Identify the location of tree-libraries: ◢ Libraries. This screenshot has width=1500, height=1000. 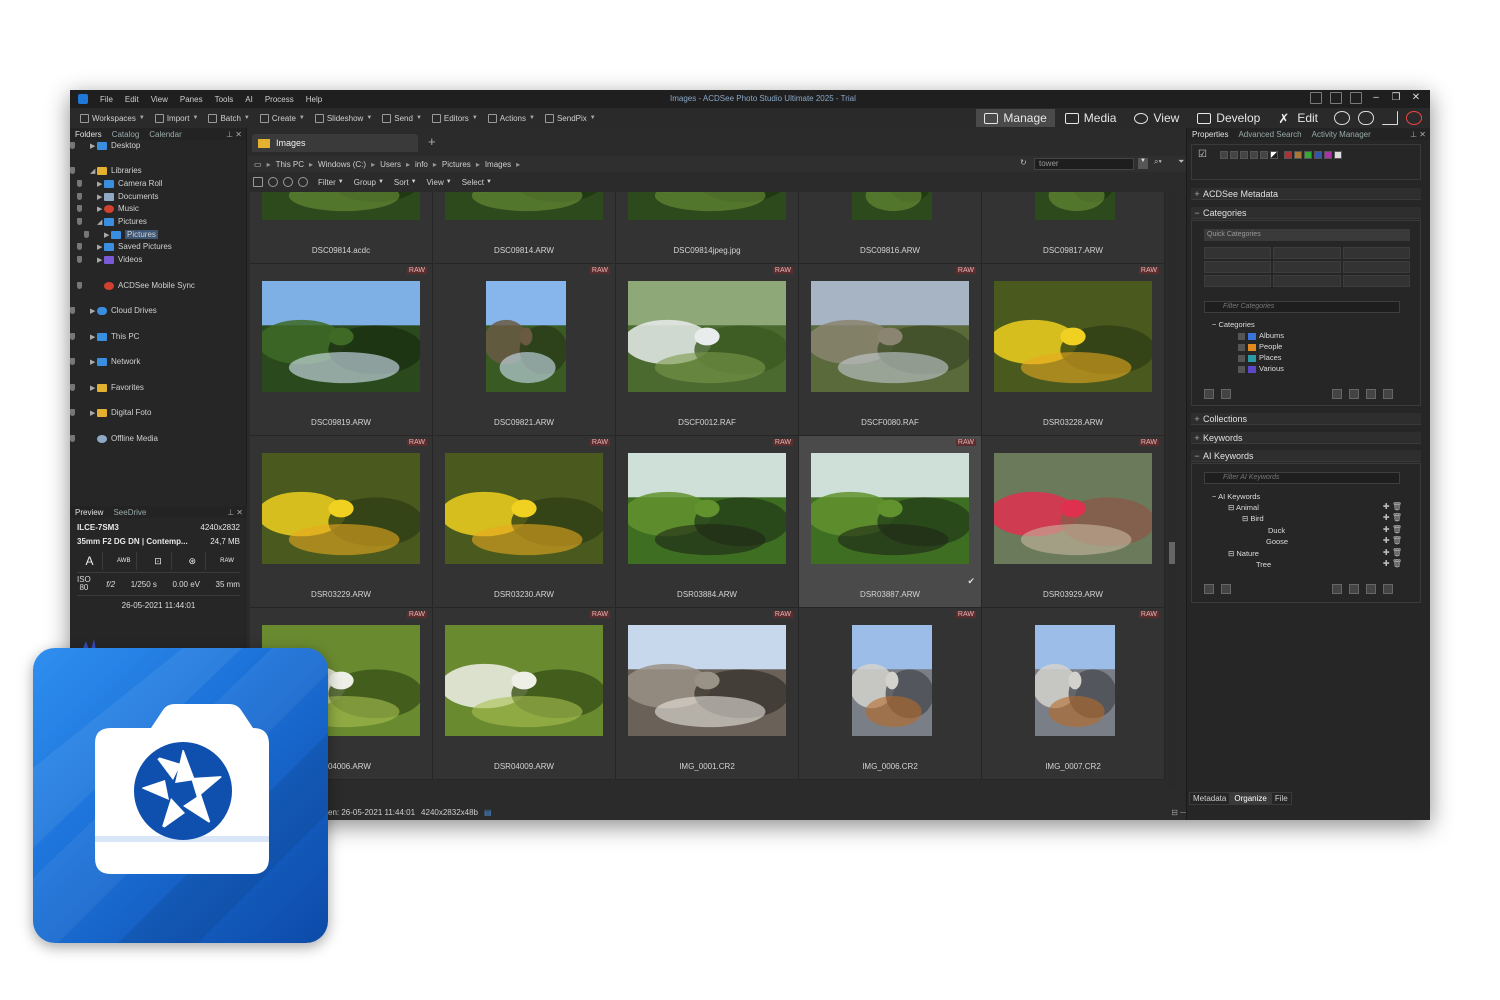
(106, 170).